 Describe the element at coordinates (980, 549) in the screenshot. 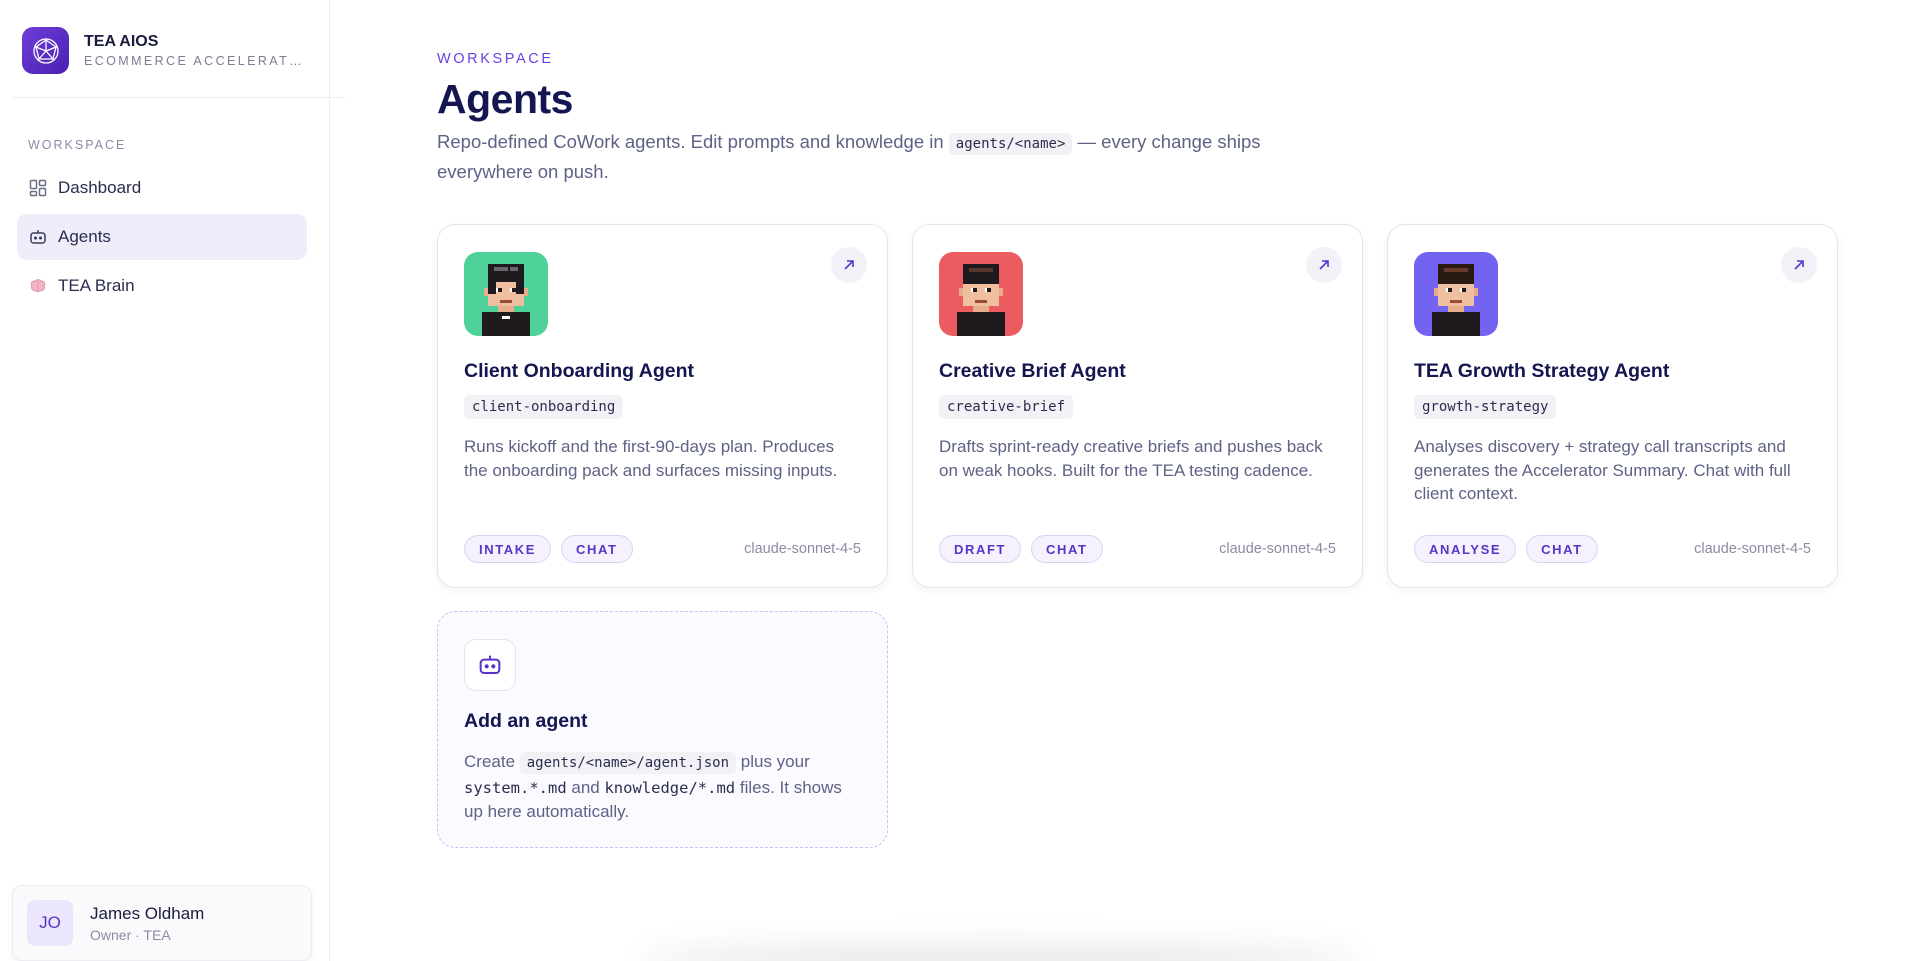

I see `agent-tag: DRAFT` at that location.